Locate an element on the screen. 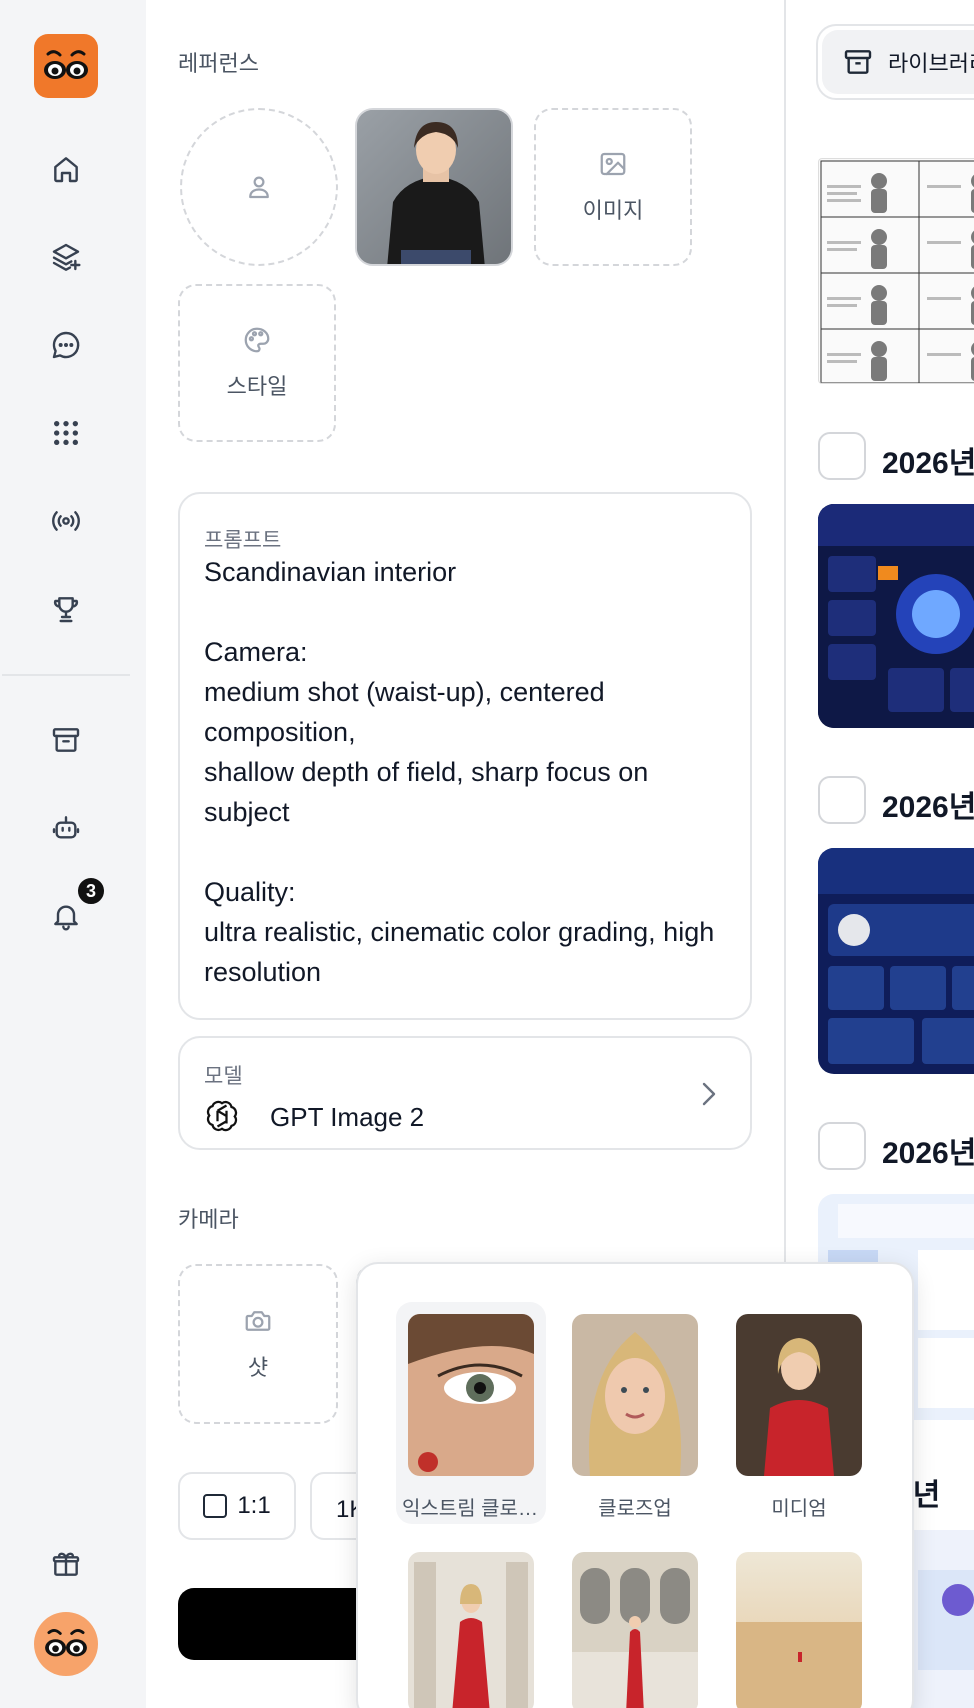  extreme-closeup-thumb is located at coordinates (471, 1395).